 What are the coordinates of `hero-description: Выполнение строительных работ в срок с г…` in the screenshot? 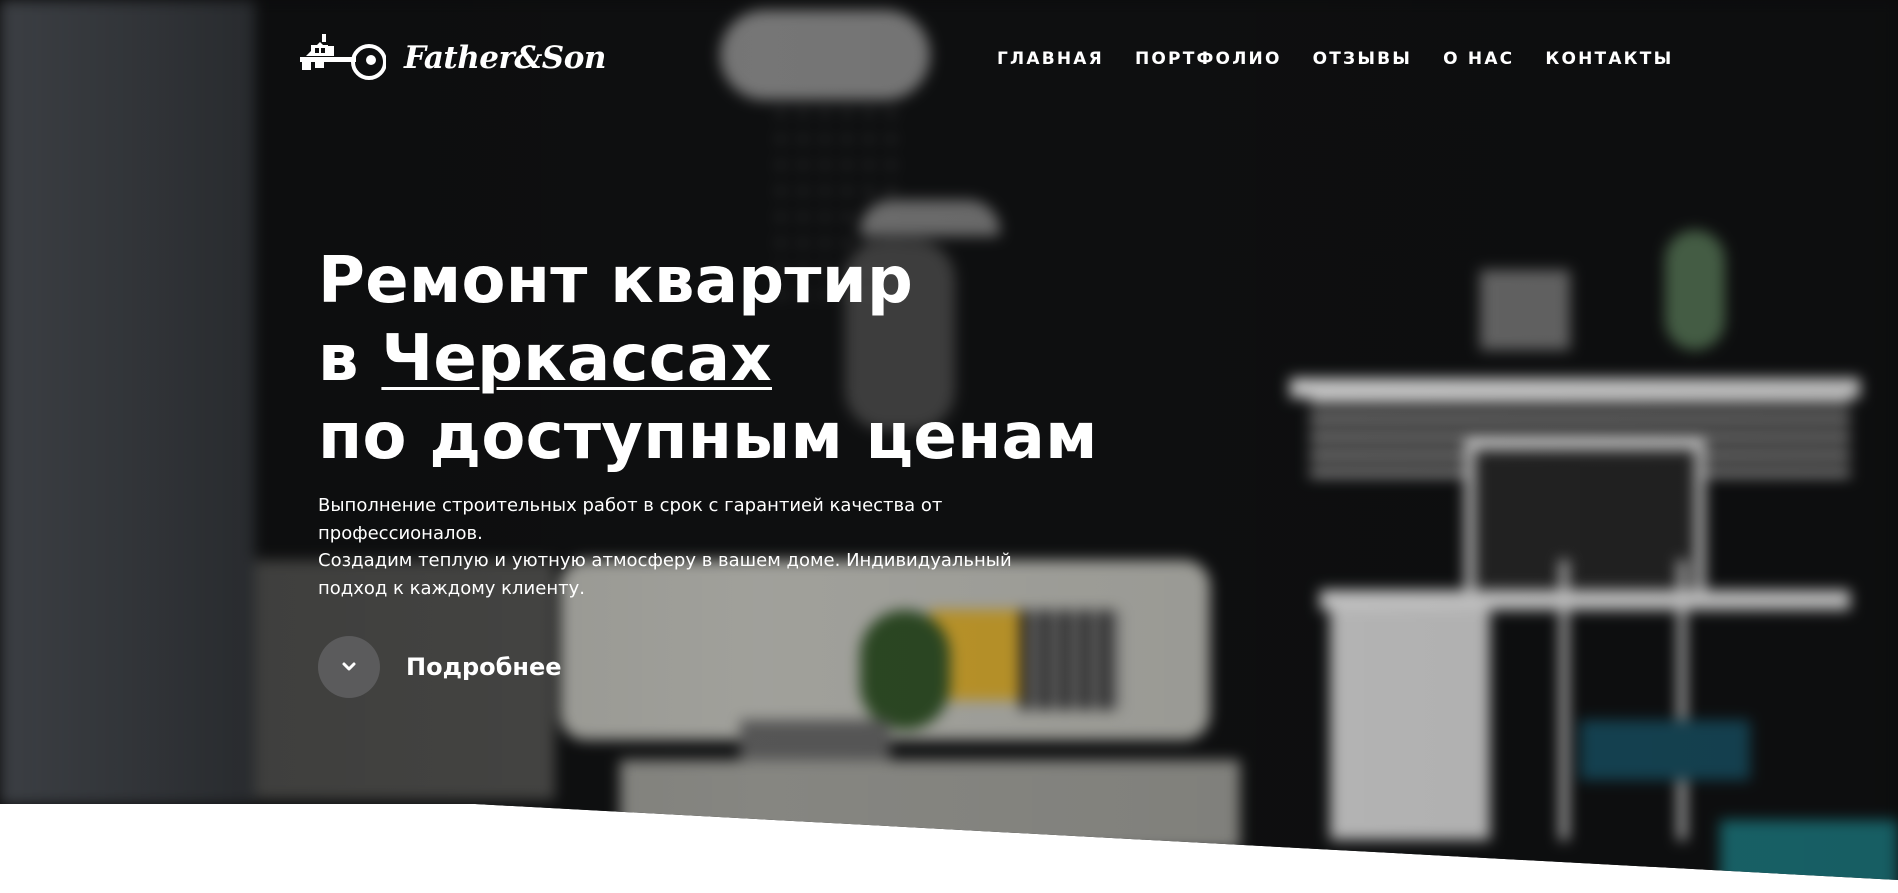 It's located at (698, 547).